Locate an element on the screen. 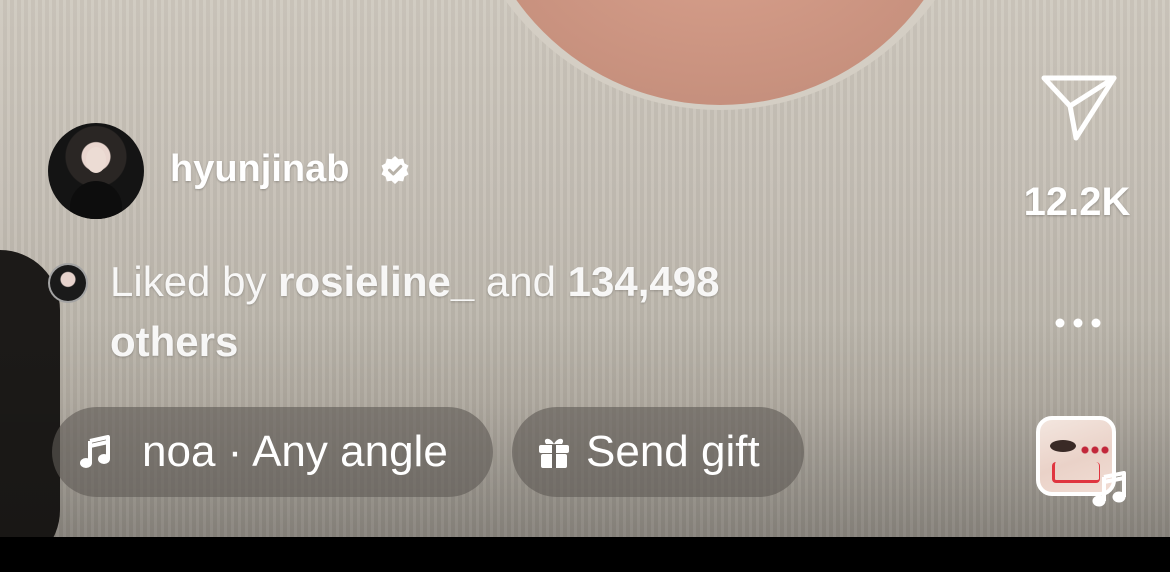 The height and width of the screenshot is (572, 1170). audio-label: noa · Any angle is located at coordinates (295, 451).